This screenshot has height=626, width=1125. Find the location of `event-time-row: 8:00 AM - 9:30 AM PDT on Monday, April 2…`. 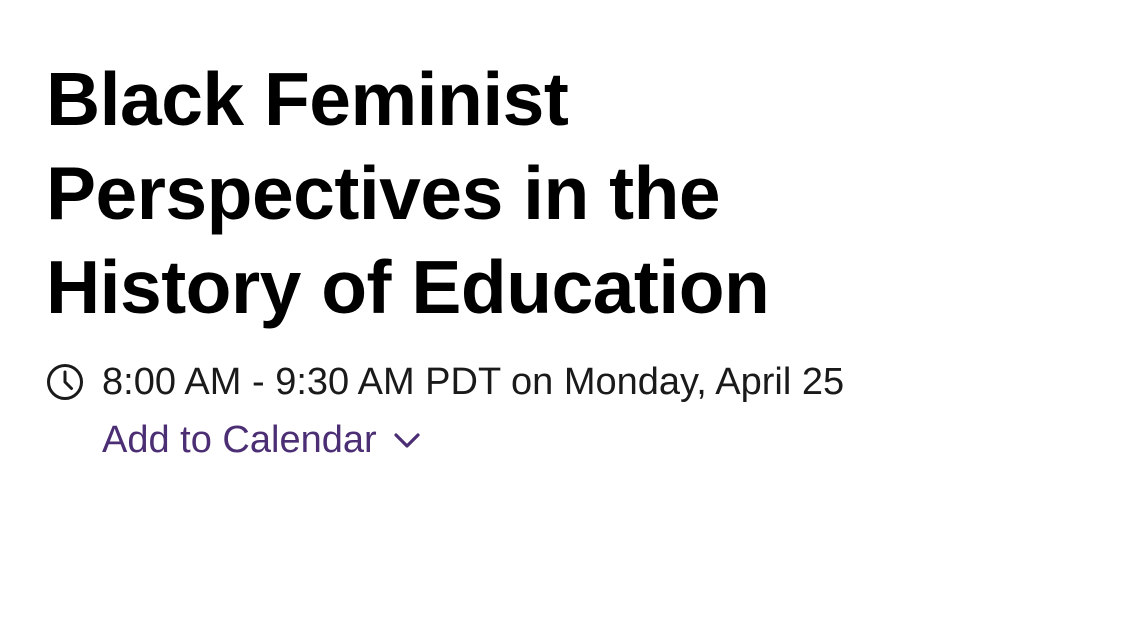

event-time-row: 8:00 AM - 9:30 AM PDT on Monday, April 2… is located at coordinates (445, 382).